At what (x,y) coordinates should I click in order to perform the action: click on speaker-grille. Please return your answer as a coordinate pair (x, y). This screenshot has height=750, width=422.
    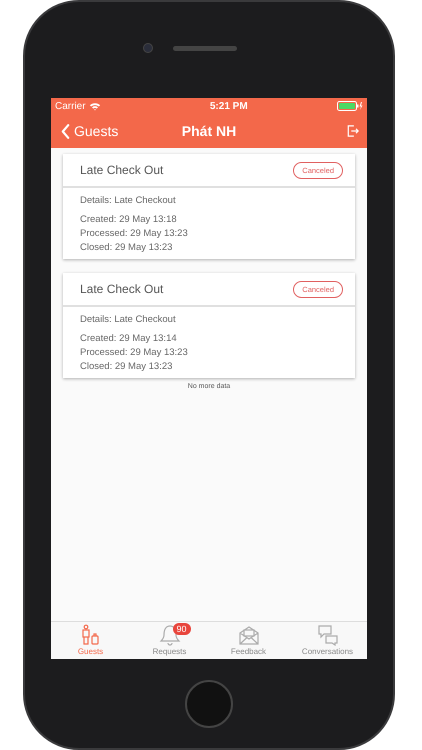
    Looking at the image, I should click on (205, 48).